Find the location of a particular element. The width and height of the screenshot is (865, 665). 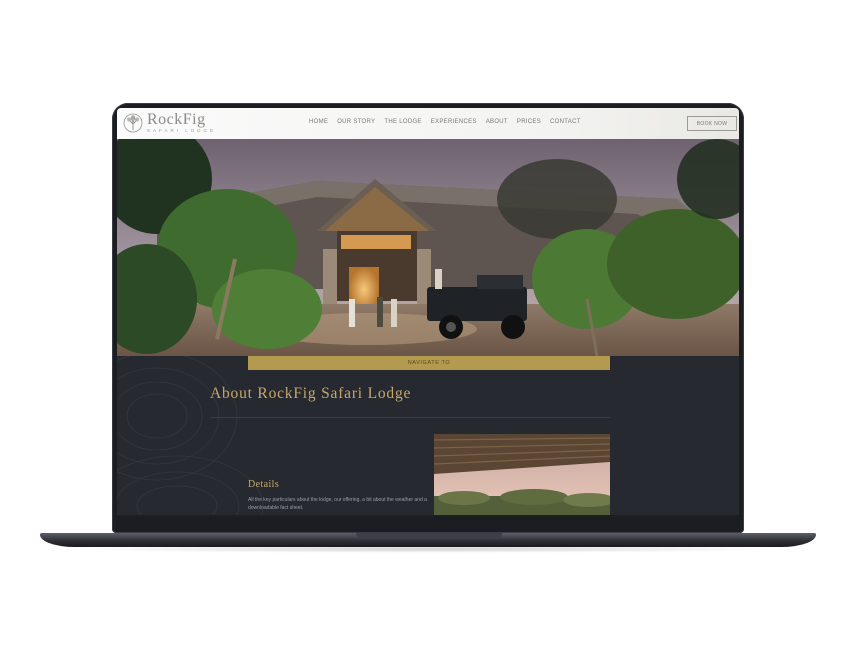

site-logo-subtitle: SAFARI LODGE is located at coordinates (182, 130).